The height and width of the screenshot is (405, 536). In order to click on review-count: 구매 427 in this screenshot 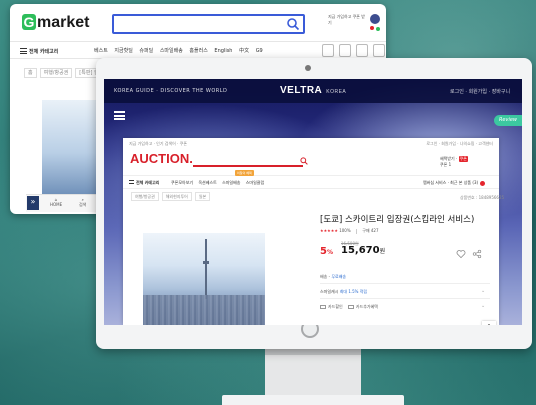, I will do `click(370, 230)`.